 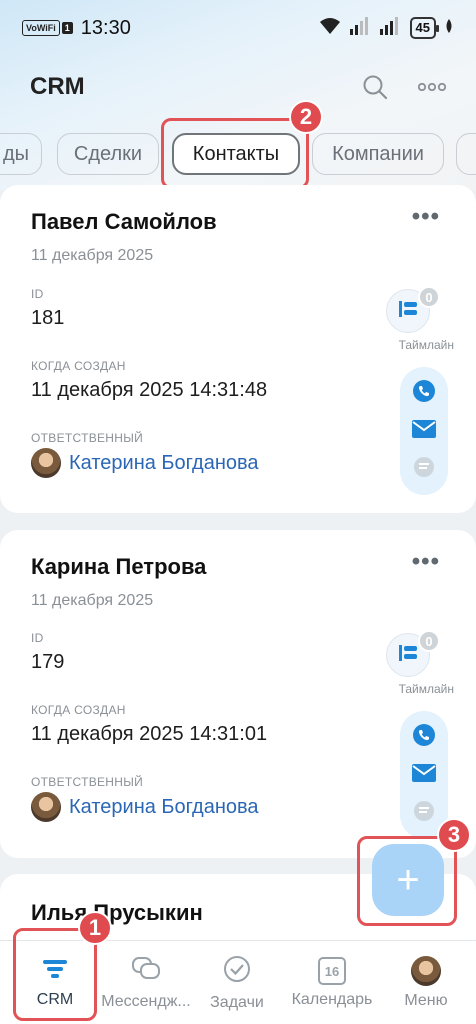 I want to click on vowifi-badge: VoWiFi, so click(x=41, y=28).